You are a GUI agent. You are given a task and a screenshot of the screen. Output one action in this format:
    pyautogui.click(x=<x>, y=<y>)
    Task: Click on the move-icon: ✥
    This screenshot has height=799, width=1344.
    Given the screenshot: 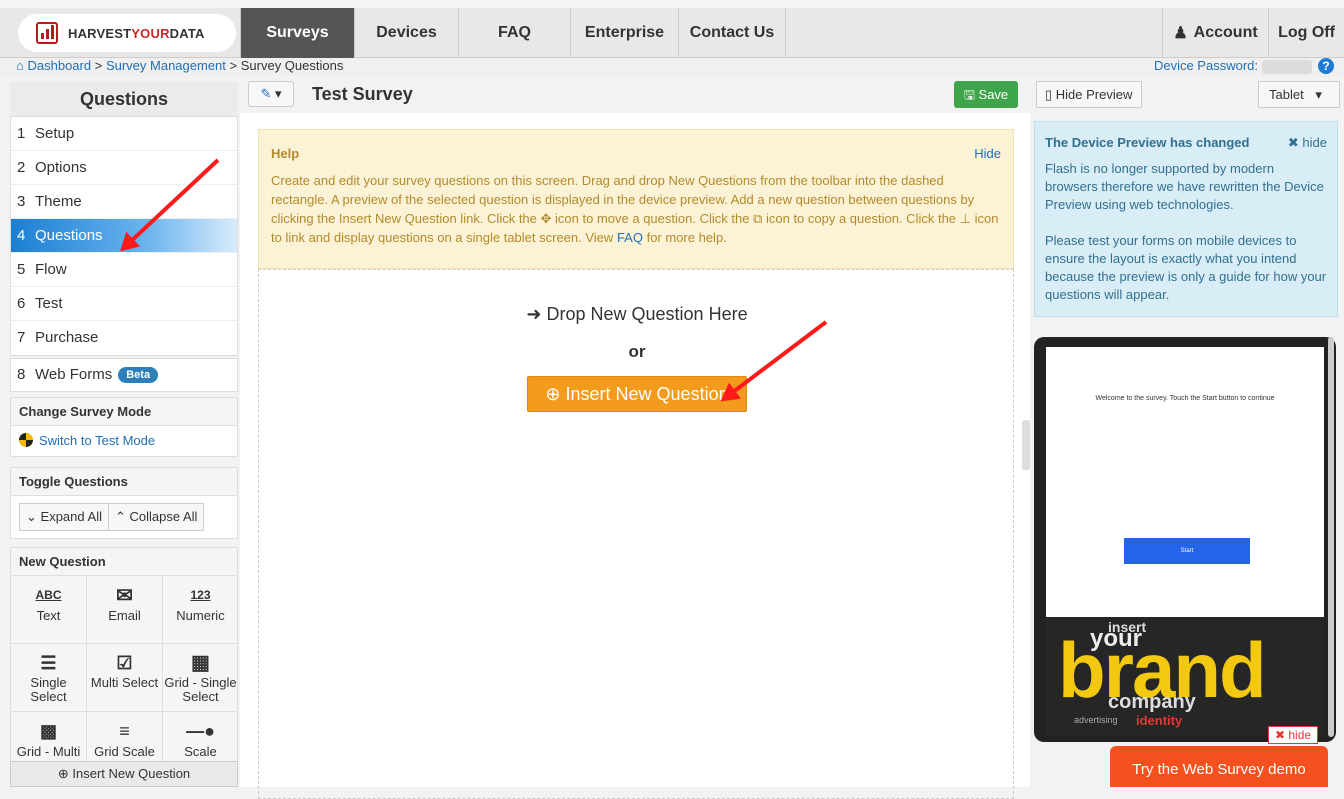 What is the action you would take?
    pyautogui.click(x=546, y=218)
    